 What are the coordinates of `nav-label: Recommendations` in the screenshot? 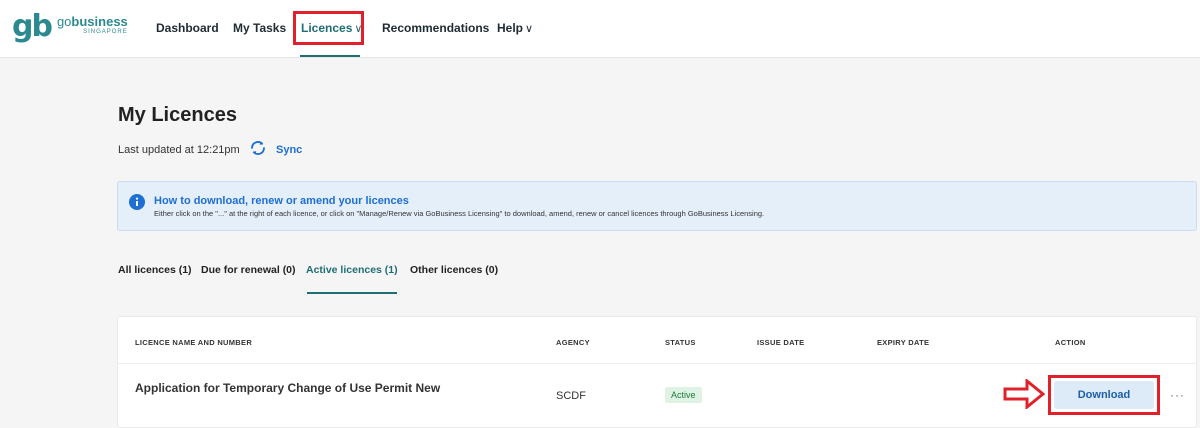 It's located at (436, 28).